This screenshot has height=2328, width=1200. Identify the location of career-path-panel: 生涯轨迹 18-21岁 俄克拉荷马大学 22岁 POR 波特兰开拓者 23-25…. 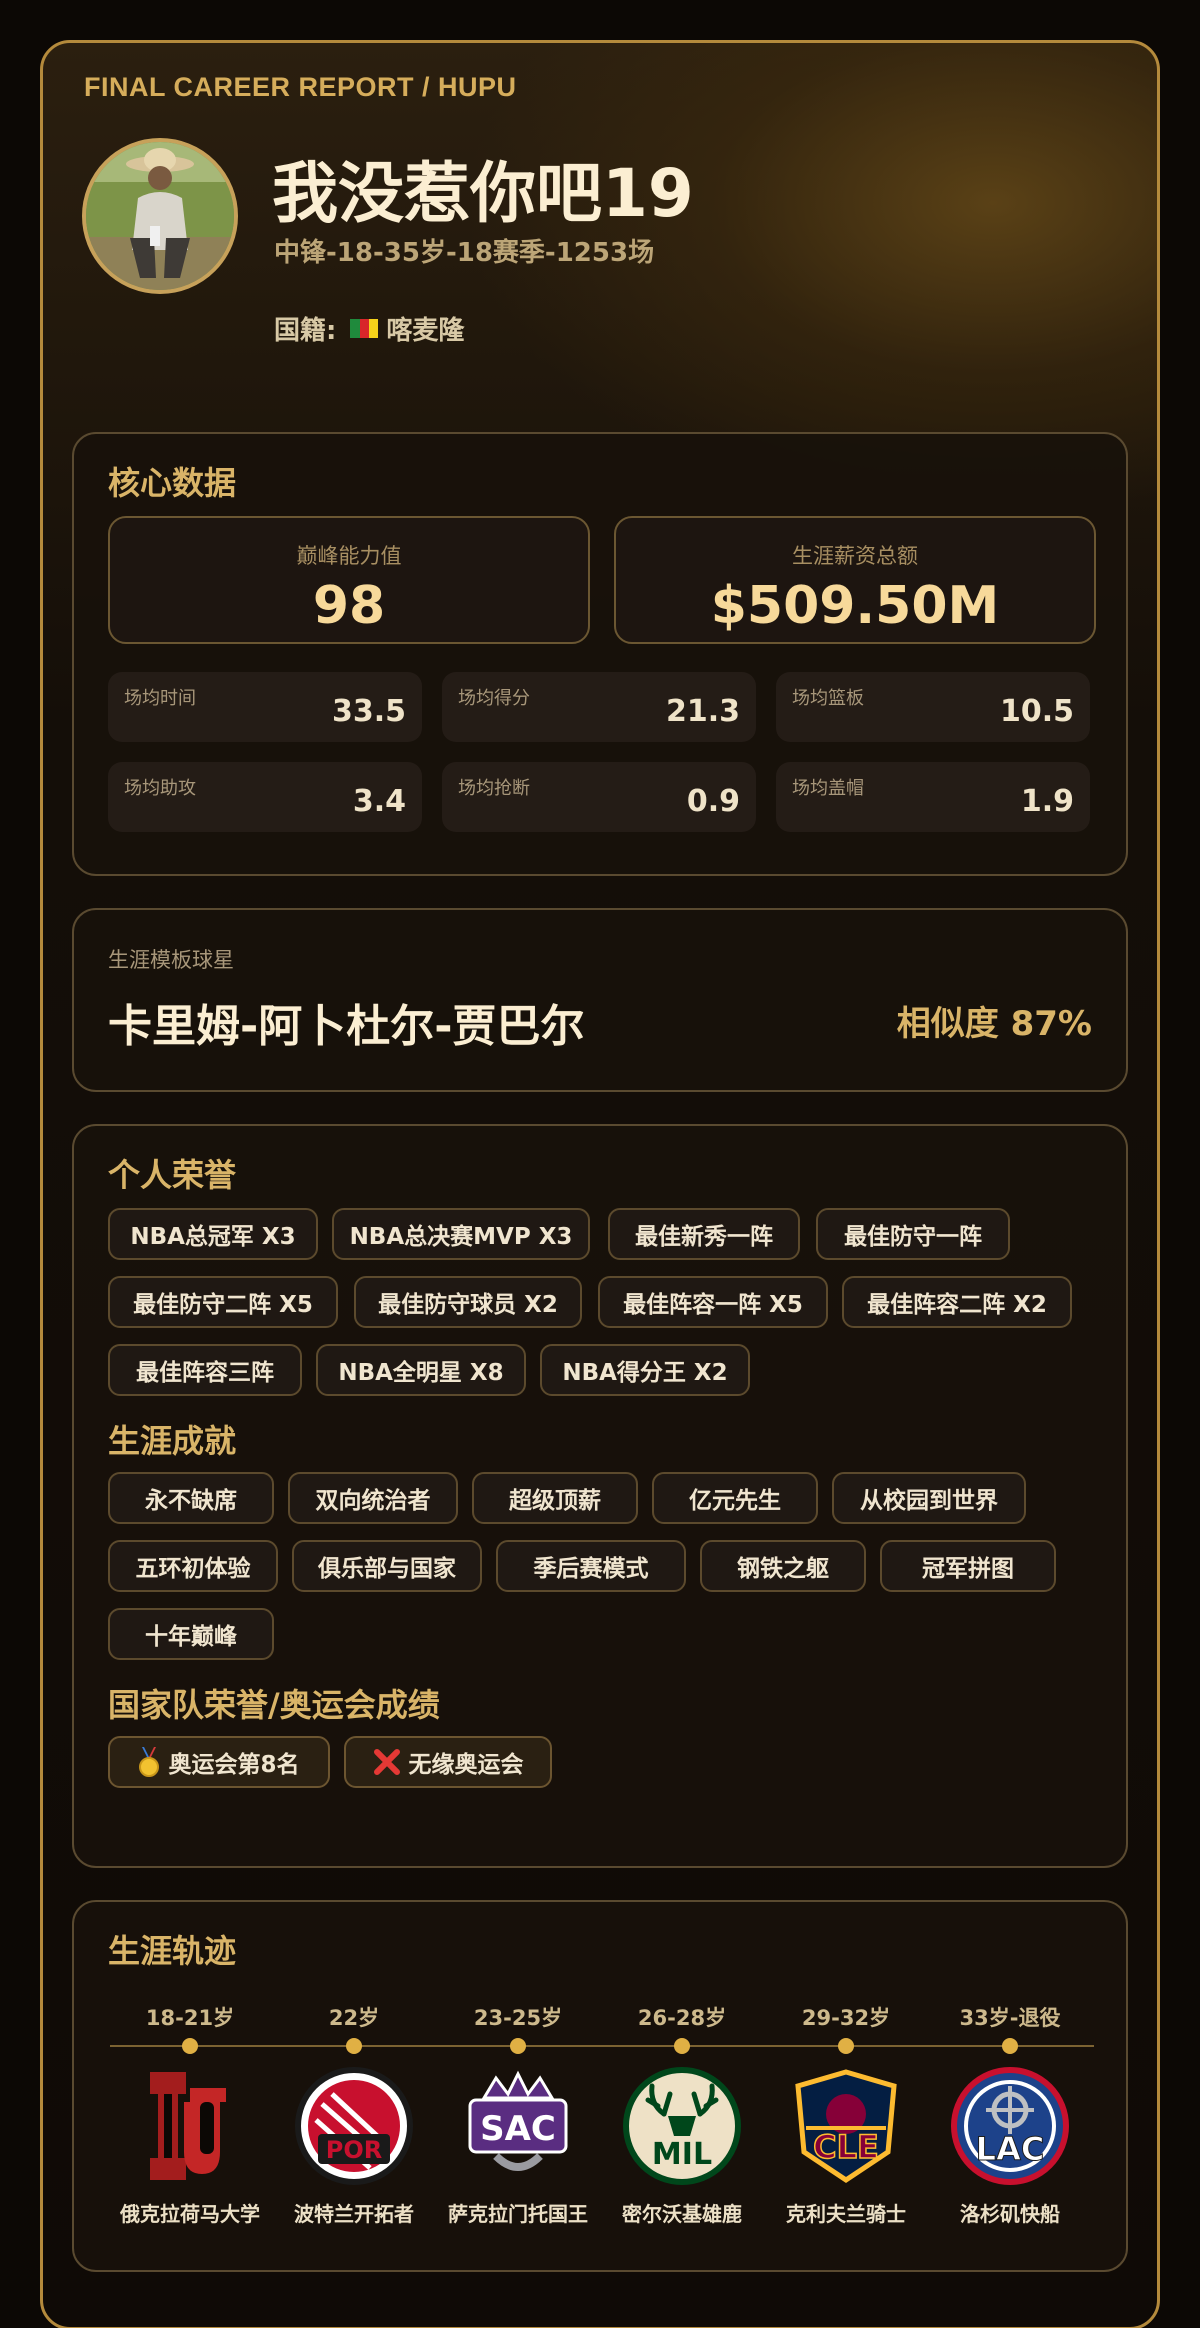
(600, 2086).